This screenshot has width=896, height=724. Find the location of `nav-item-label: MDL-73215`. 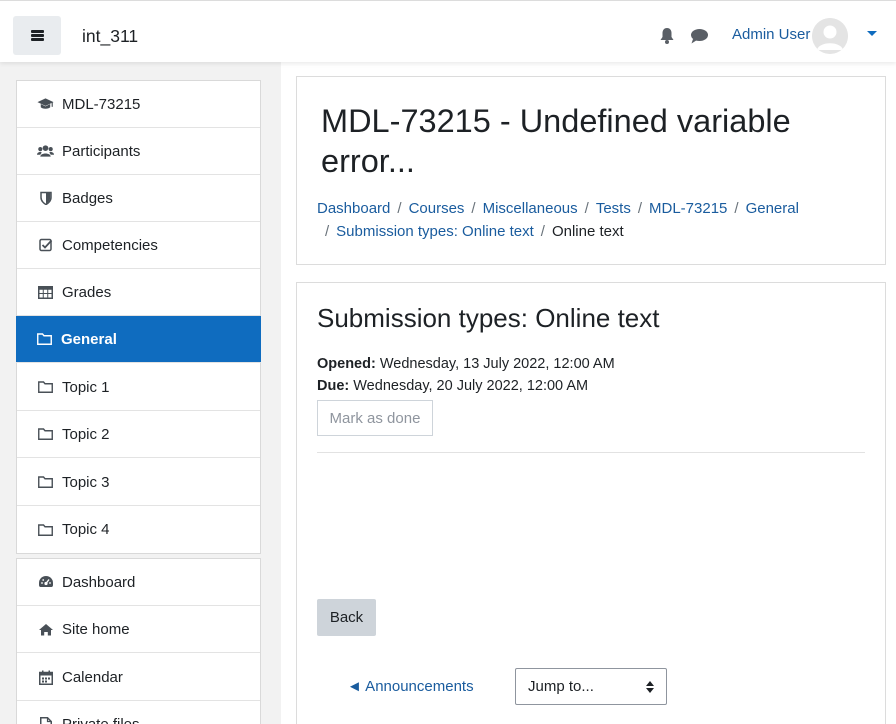

nav-item-label: MDL-73215 is located at coordinates (101, 104).